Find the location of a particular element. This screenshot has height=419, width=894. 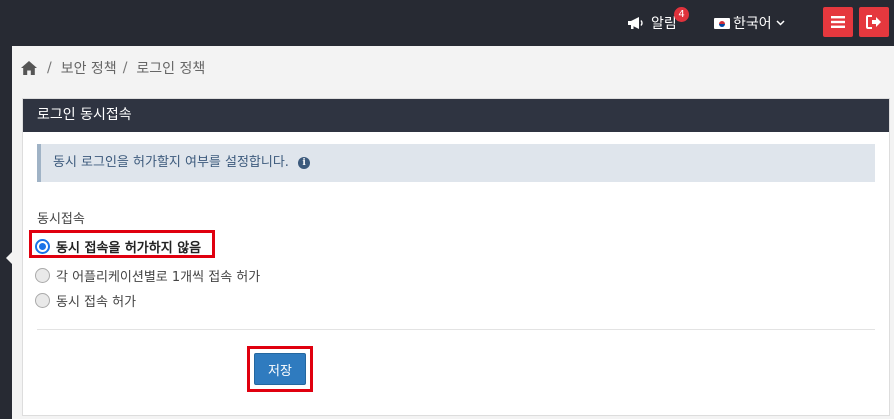

breadcrumb-item-security-policy: 보안 정책 is located at coordinates (89, 68).